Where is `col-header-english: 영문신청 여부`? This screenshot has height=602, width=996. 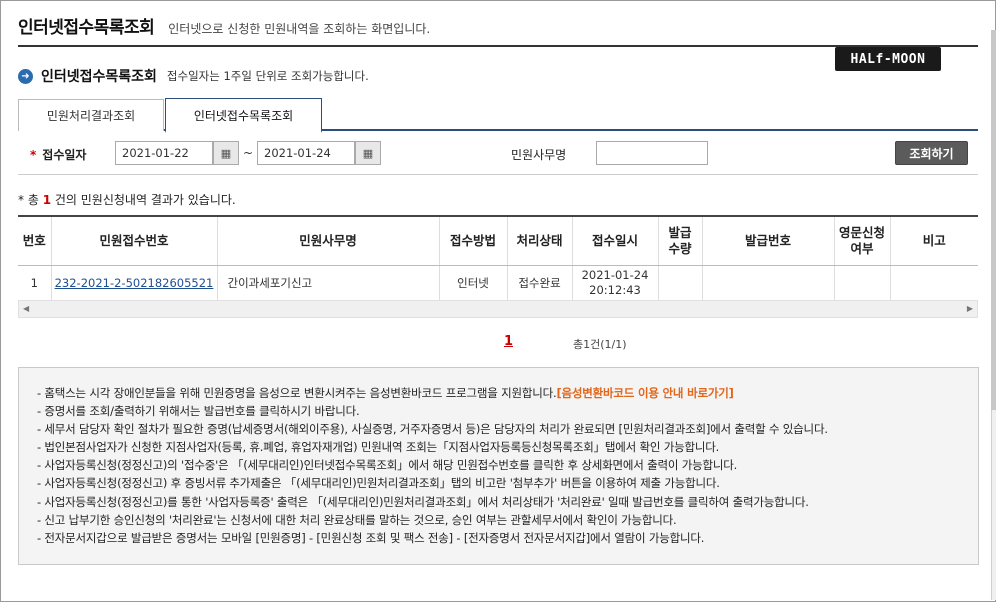
col-header-english: 영문신청 여부 is located at coordinates (861, 240).